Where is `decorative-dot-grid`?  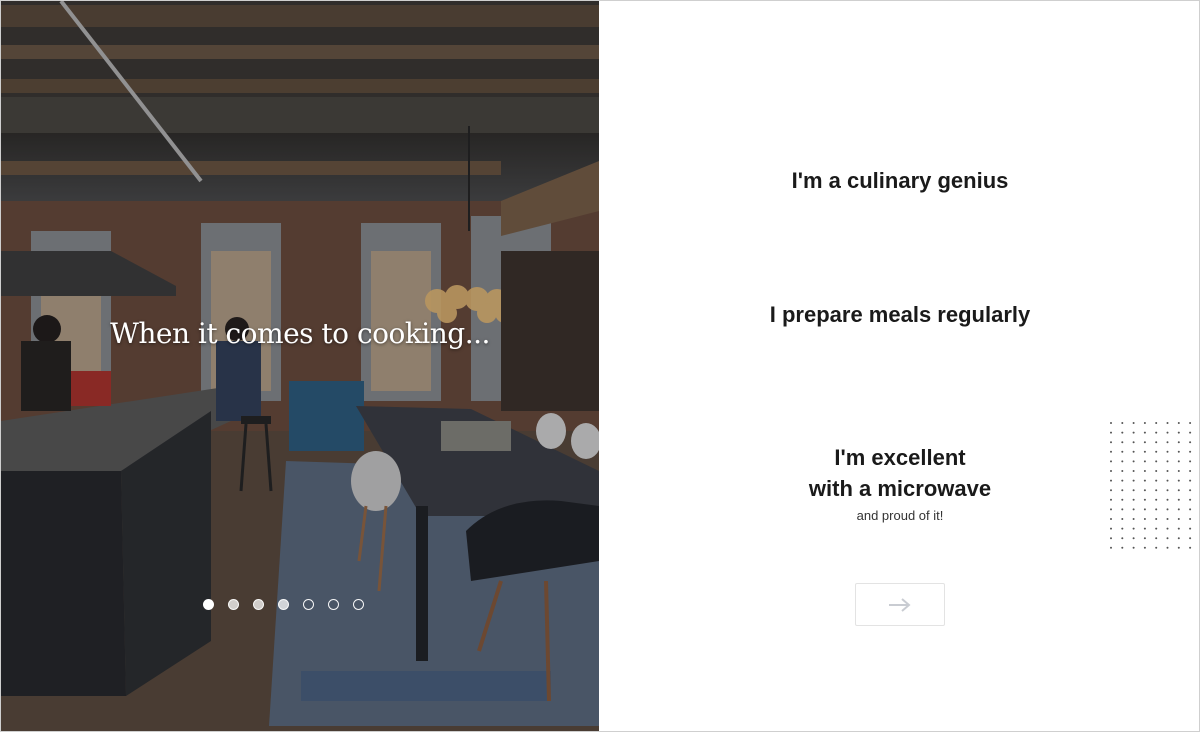
decorative-dot-grid is located at coordinates (1151, 485).